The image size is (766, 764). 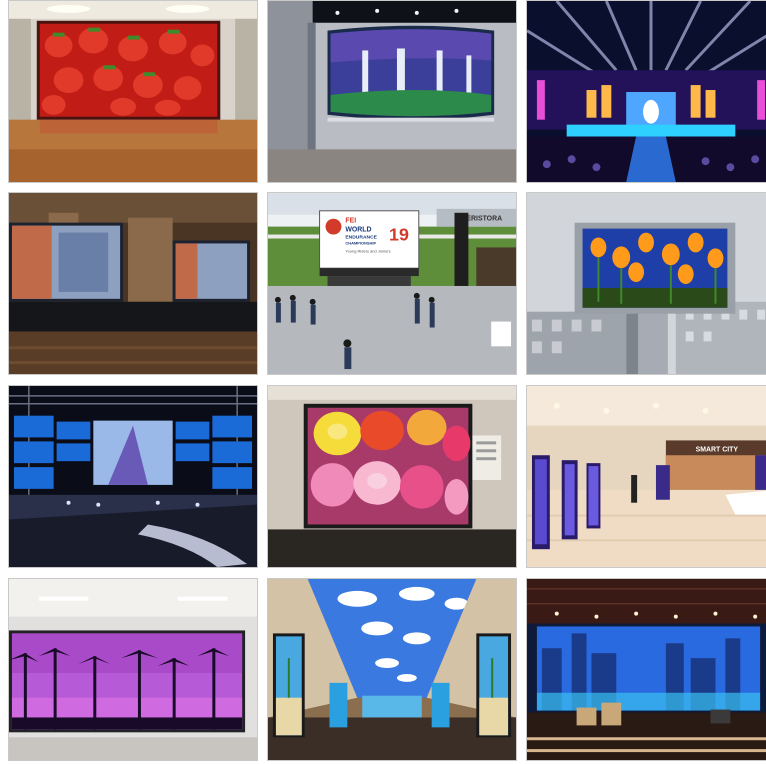 I want to click on photo-palm-sunset-screen, so click(x=133, y=669).